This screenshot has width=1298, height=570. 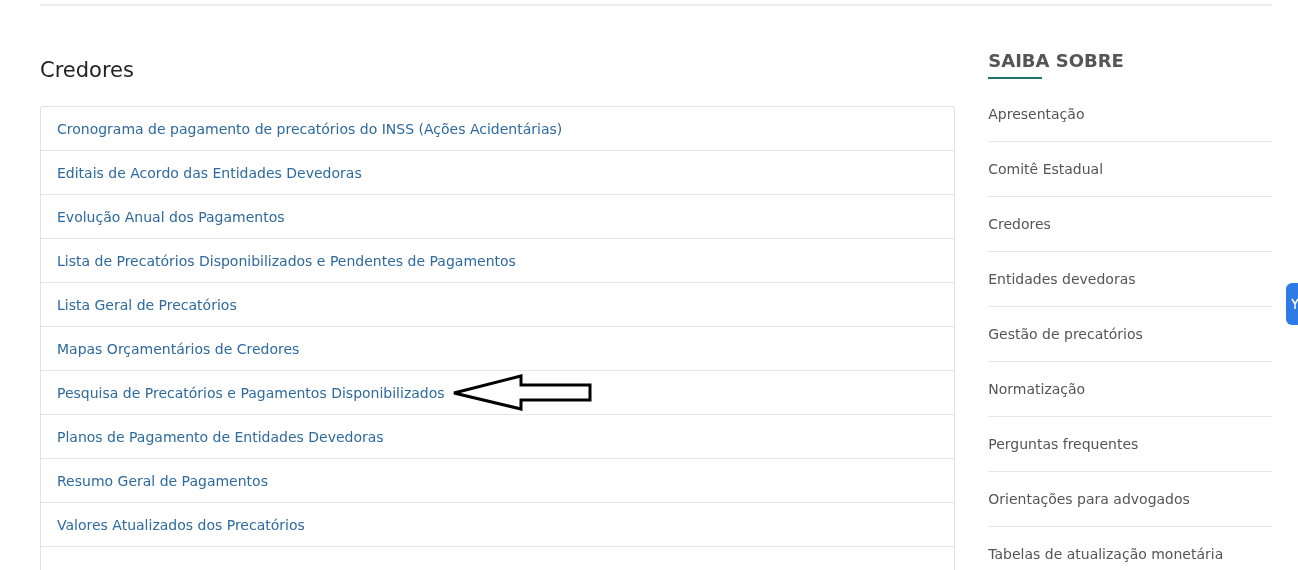 What do you see at coordinates (1056, 60) in the screenshot?
I see `sidebar-heading: SAIBA SOBRE` at bounding box center [1056, 60].